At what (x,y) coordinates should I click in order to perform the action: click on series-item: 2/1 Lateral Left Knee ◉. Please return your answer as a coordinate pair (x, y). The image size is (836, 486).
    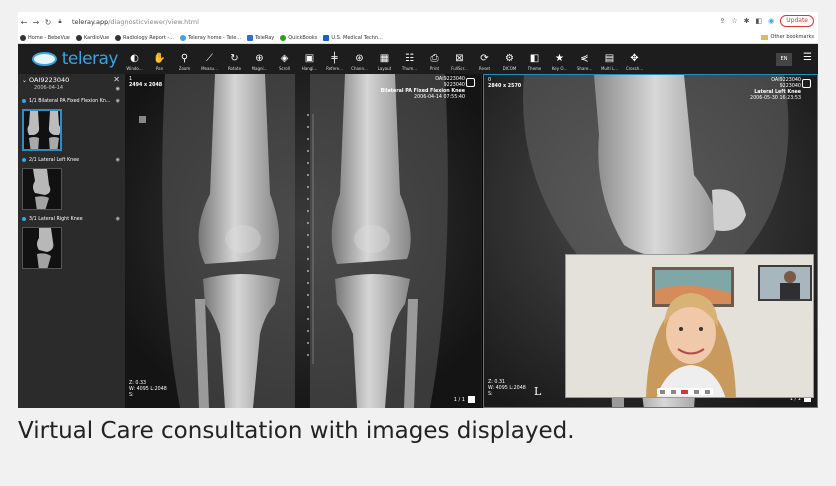
    Looking at the image, I should click on (71, 160).